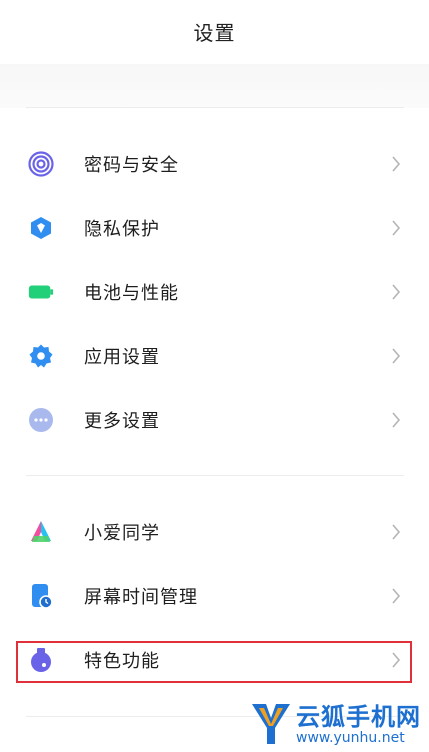 The image size is (429, 752). What do you see at coordinates (271, 724) in the screenshot?
I see `fox-logo-icon` at bounding box center [271, 724].